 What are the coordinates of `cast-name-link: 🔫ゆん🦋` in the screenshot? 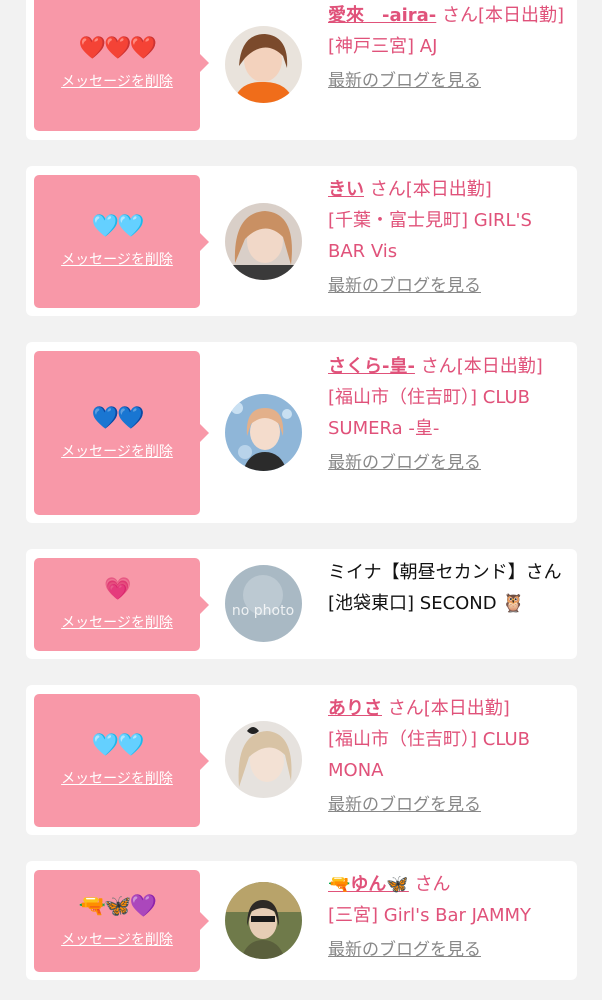 It's located at (368, 884).